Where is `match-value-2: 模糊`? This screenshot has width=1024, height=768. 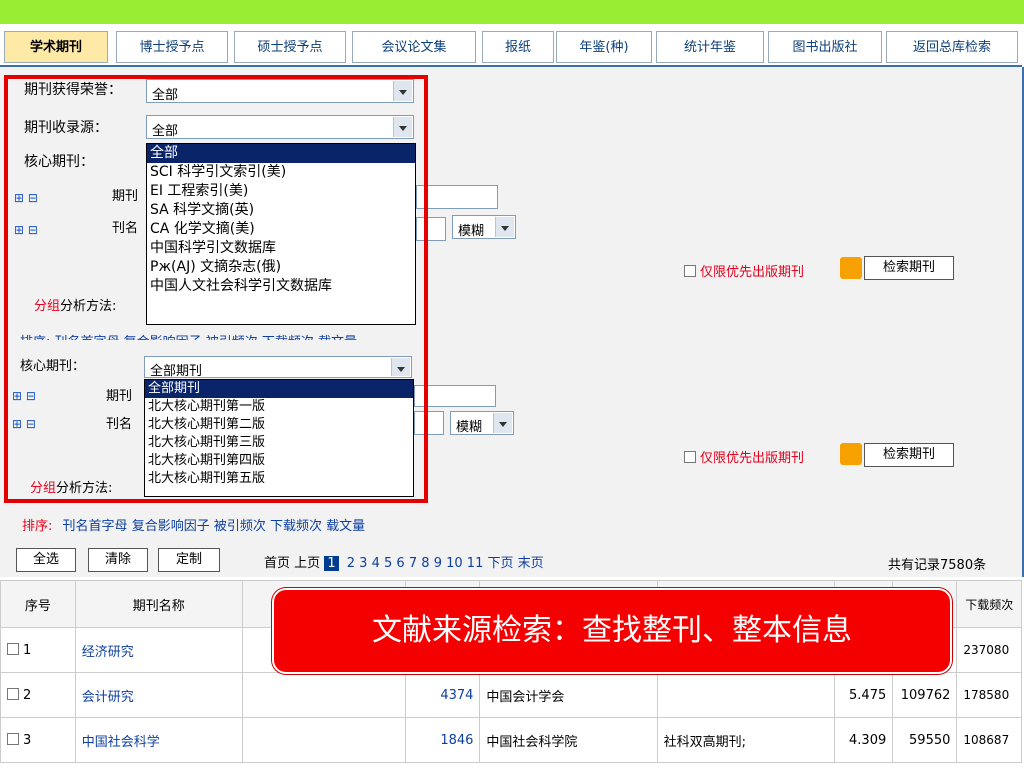 match-value-2: 模糊 is located at coordinates (469, 427).